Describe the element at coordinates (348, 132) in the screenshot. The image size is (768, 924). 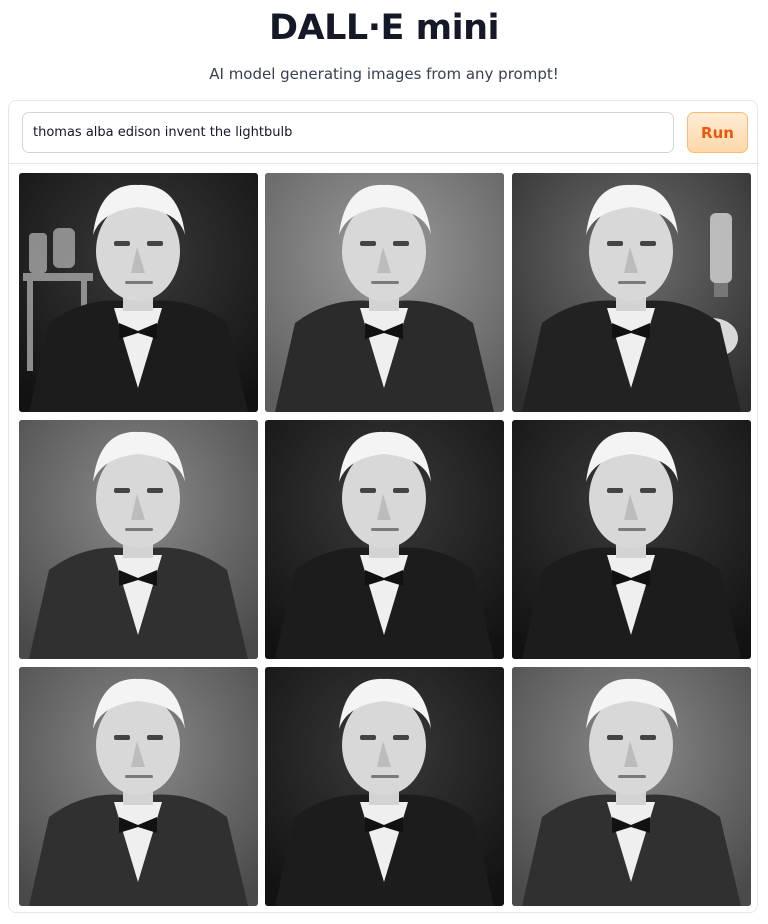
I see `prompt-input` at that location.